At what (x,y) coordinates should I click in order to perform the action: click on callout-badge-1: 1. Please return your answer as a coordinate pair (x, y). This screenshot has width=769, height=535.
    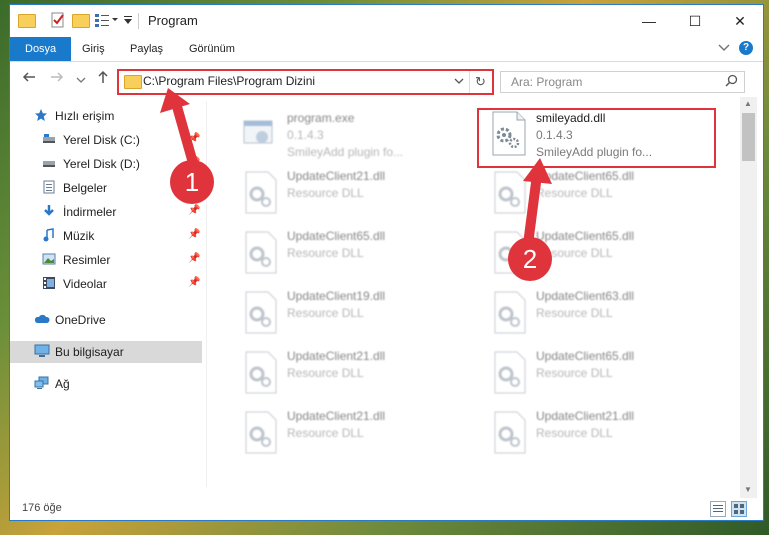
    Looking at the image, I should click on (192, 182).